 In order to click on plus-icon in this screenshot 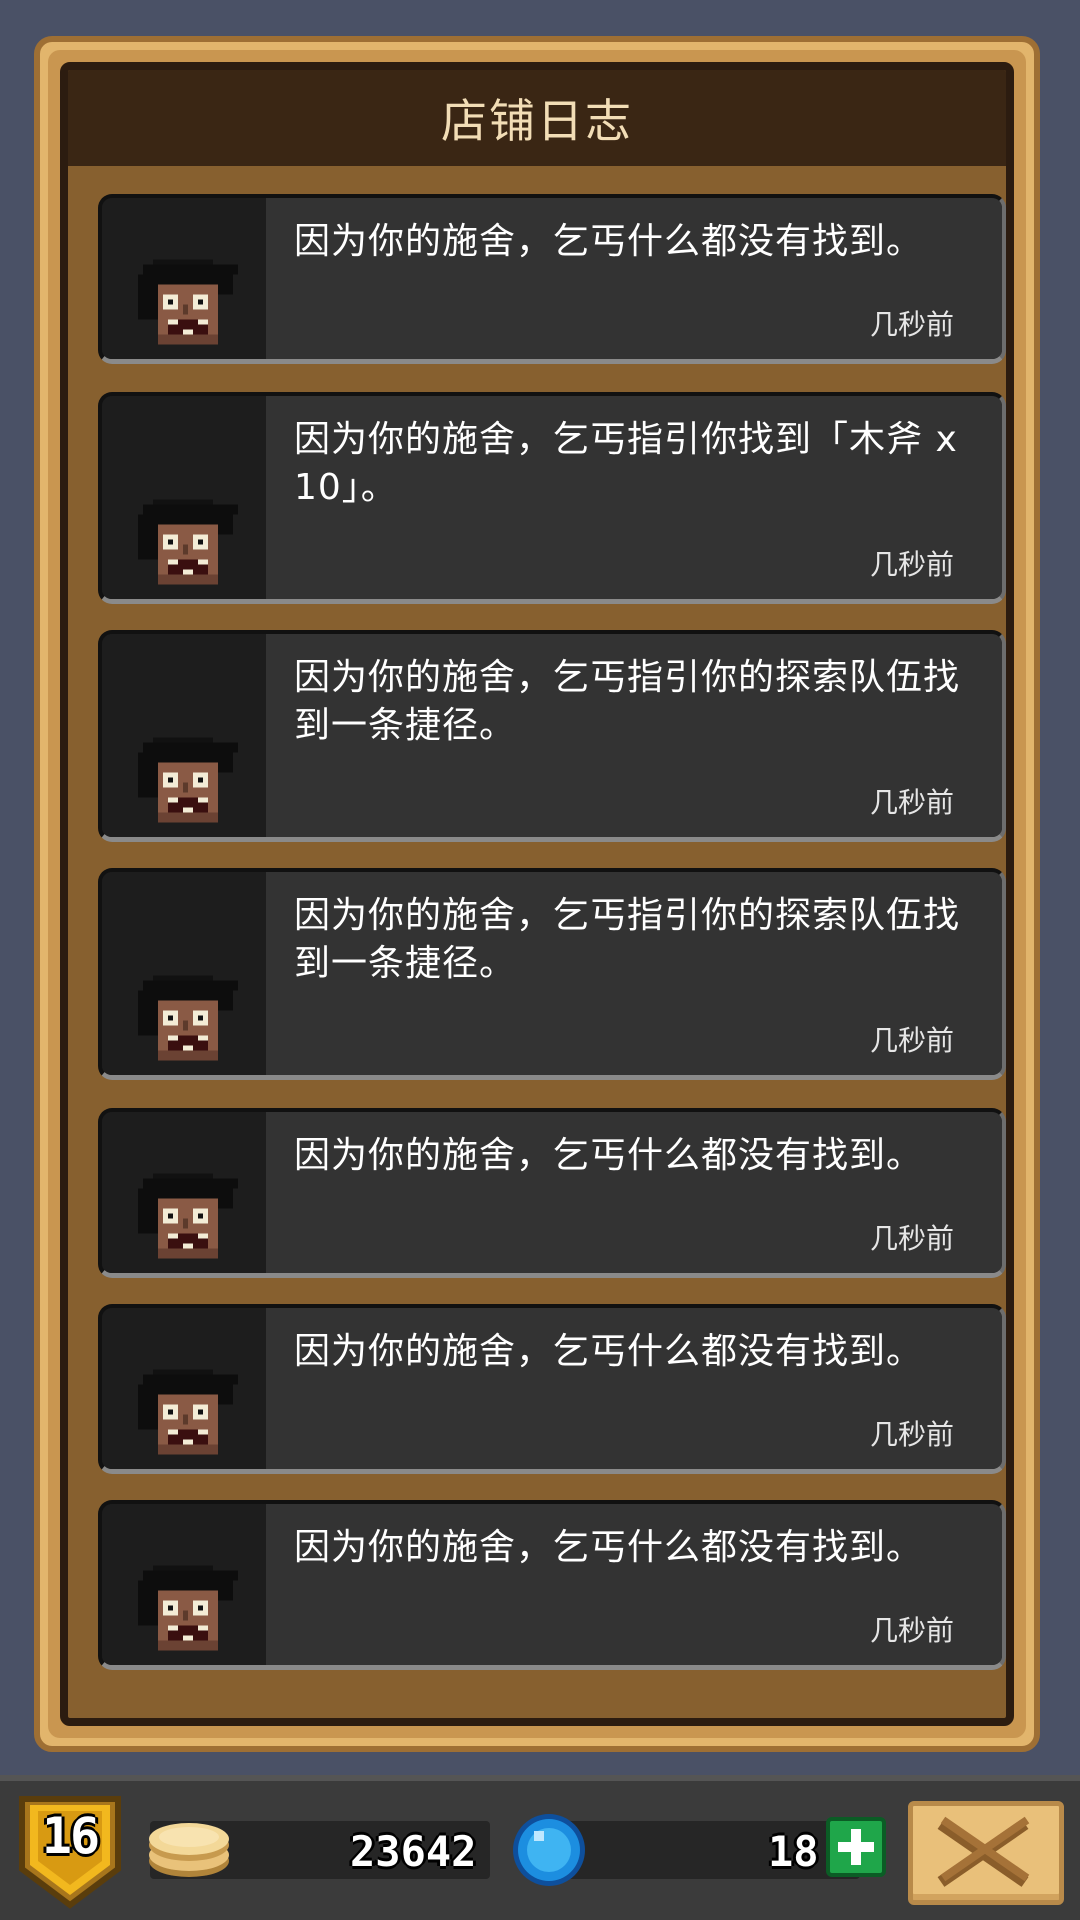, I will do `click(856, 1847)`.